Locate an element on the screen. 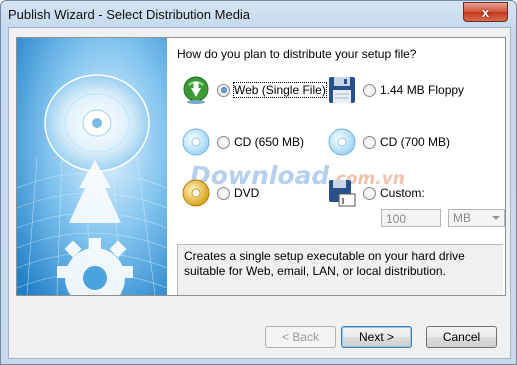 This screenshot has width=517, height=365. option-web: Web (Single File) is located at coordinates (254, 90).